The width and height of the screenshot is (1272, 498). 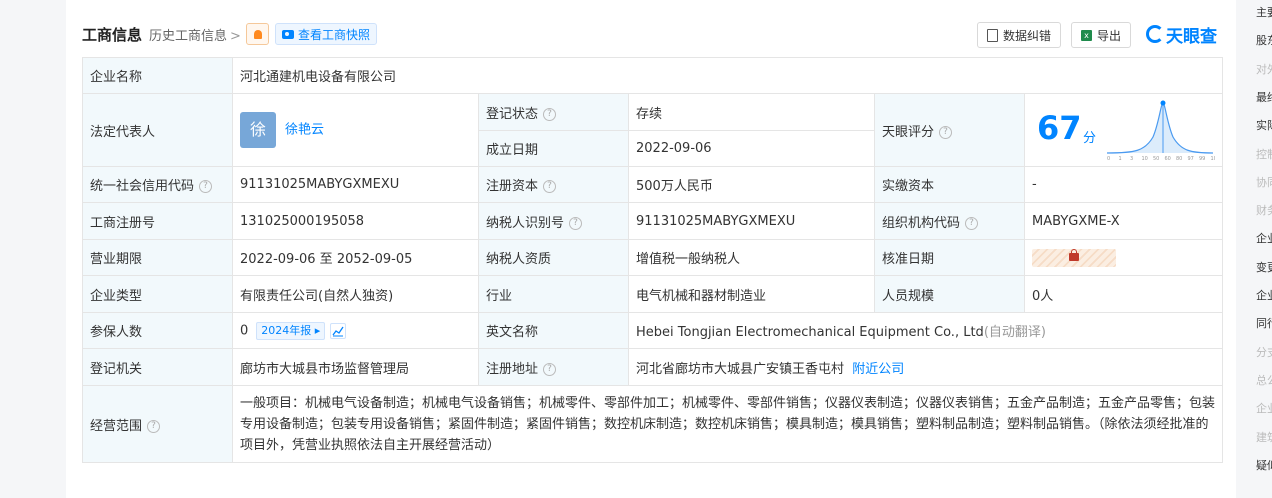 What do you see at coordinates (355, 130) in the screenshot?
I see `legal-rep-cell: 徐徐艳云` at bounding box center [355, 130].